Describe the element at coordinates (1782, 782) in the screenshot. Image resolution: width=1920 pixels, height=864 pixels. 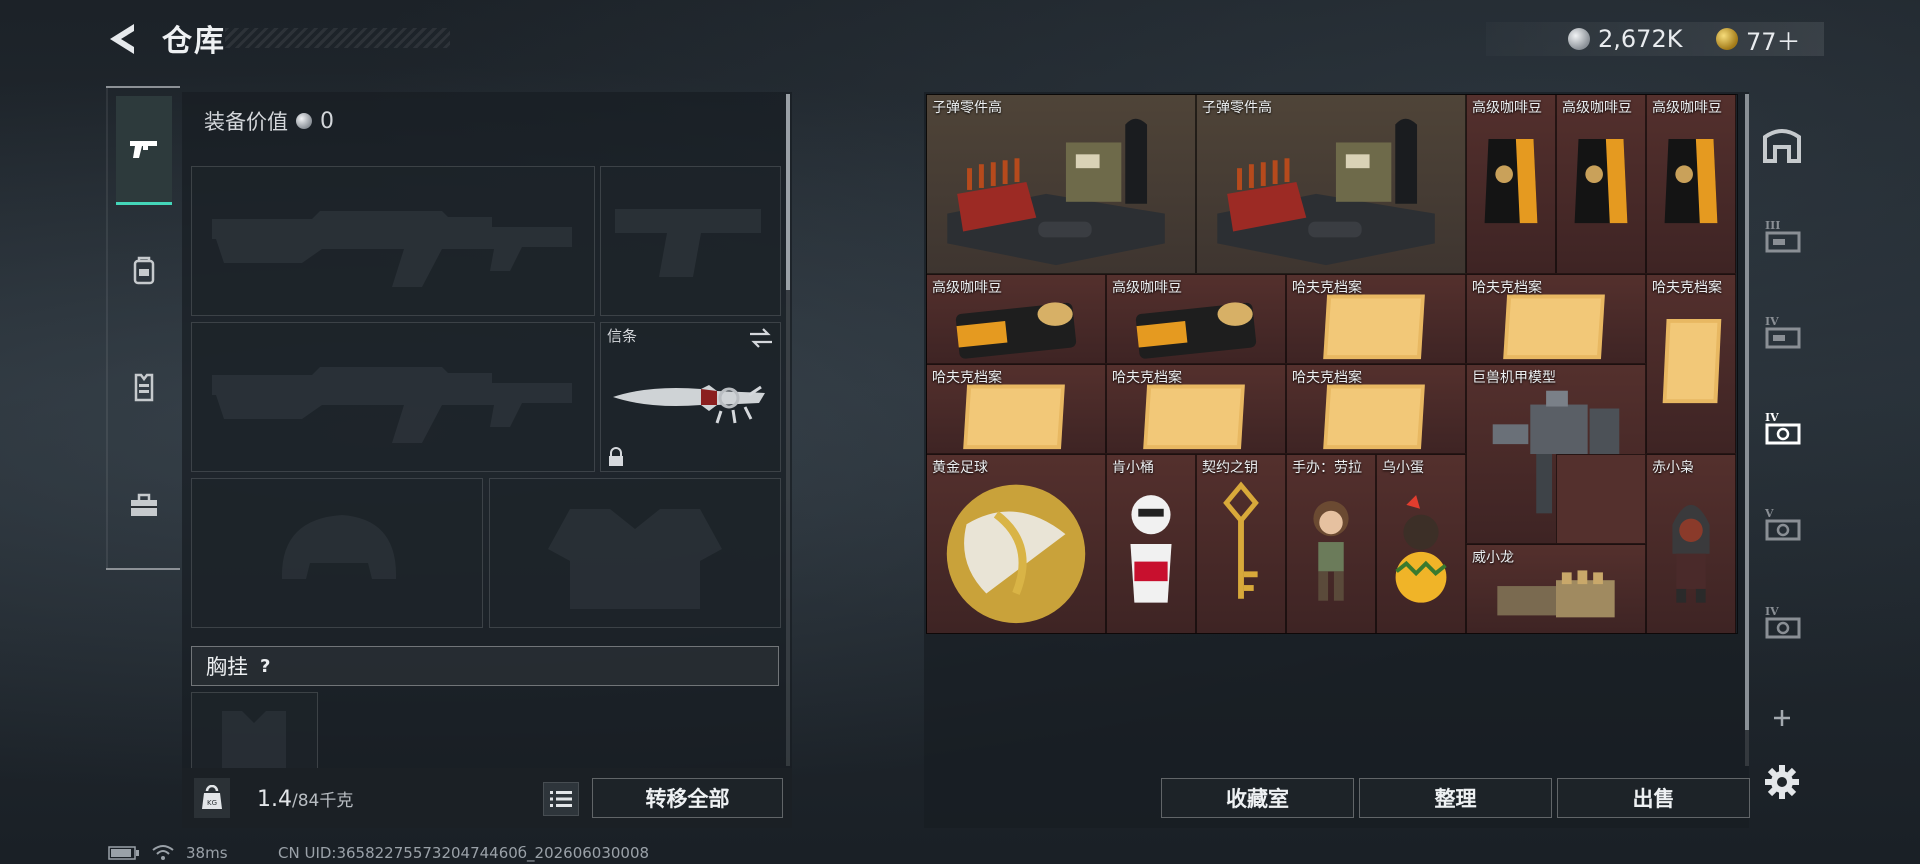
I see `settings-button` at that location.